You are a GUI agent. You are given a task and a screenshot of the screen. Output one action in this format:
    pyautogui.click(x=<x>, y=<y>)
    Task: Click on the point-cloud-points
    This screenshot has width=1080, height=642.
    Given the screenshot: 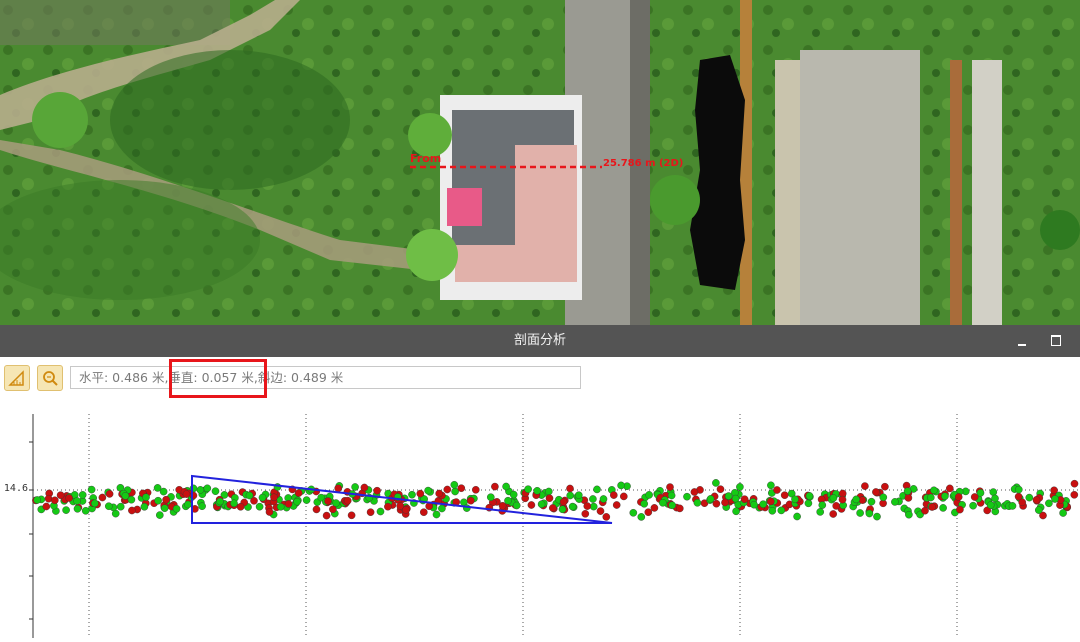 What is the action you would take?
    pyautogui.click(x=555, y=500)
    